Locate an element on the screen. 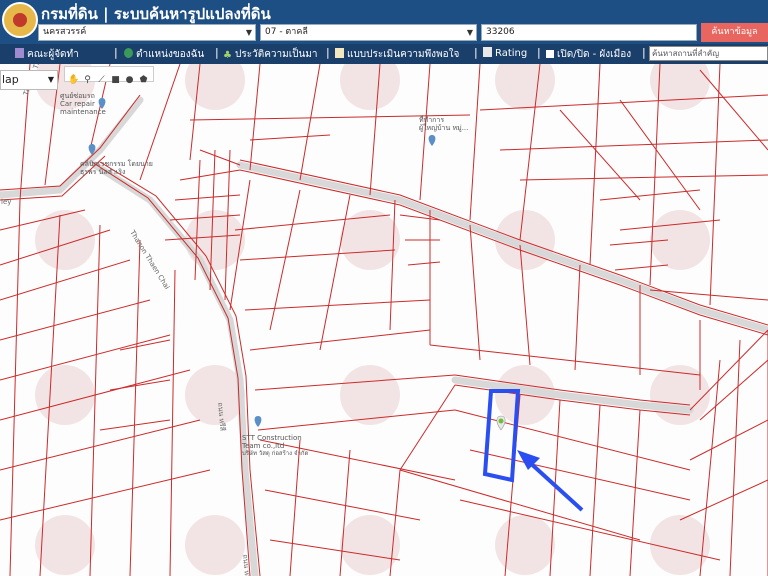 Image resolution: width=768 pixels, height=576 pixels. place-search-input: ค้นหาสถานที่สำคัญ is located at coordinates (708, 53).